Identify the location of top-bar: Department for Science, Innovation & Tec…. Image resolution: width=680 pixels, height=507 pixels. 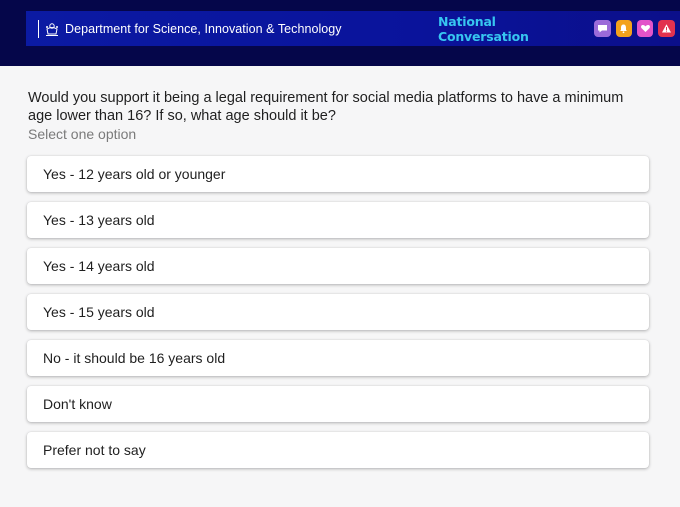
(340, 33).